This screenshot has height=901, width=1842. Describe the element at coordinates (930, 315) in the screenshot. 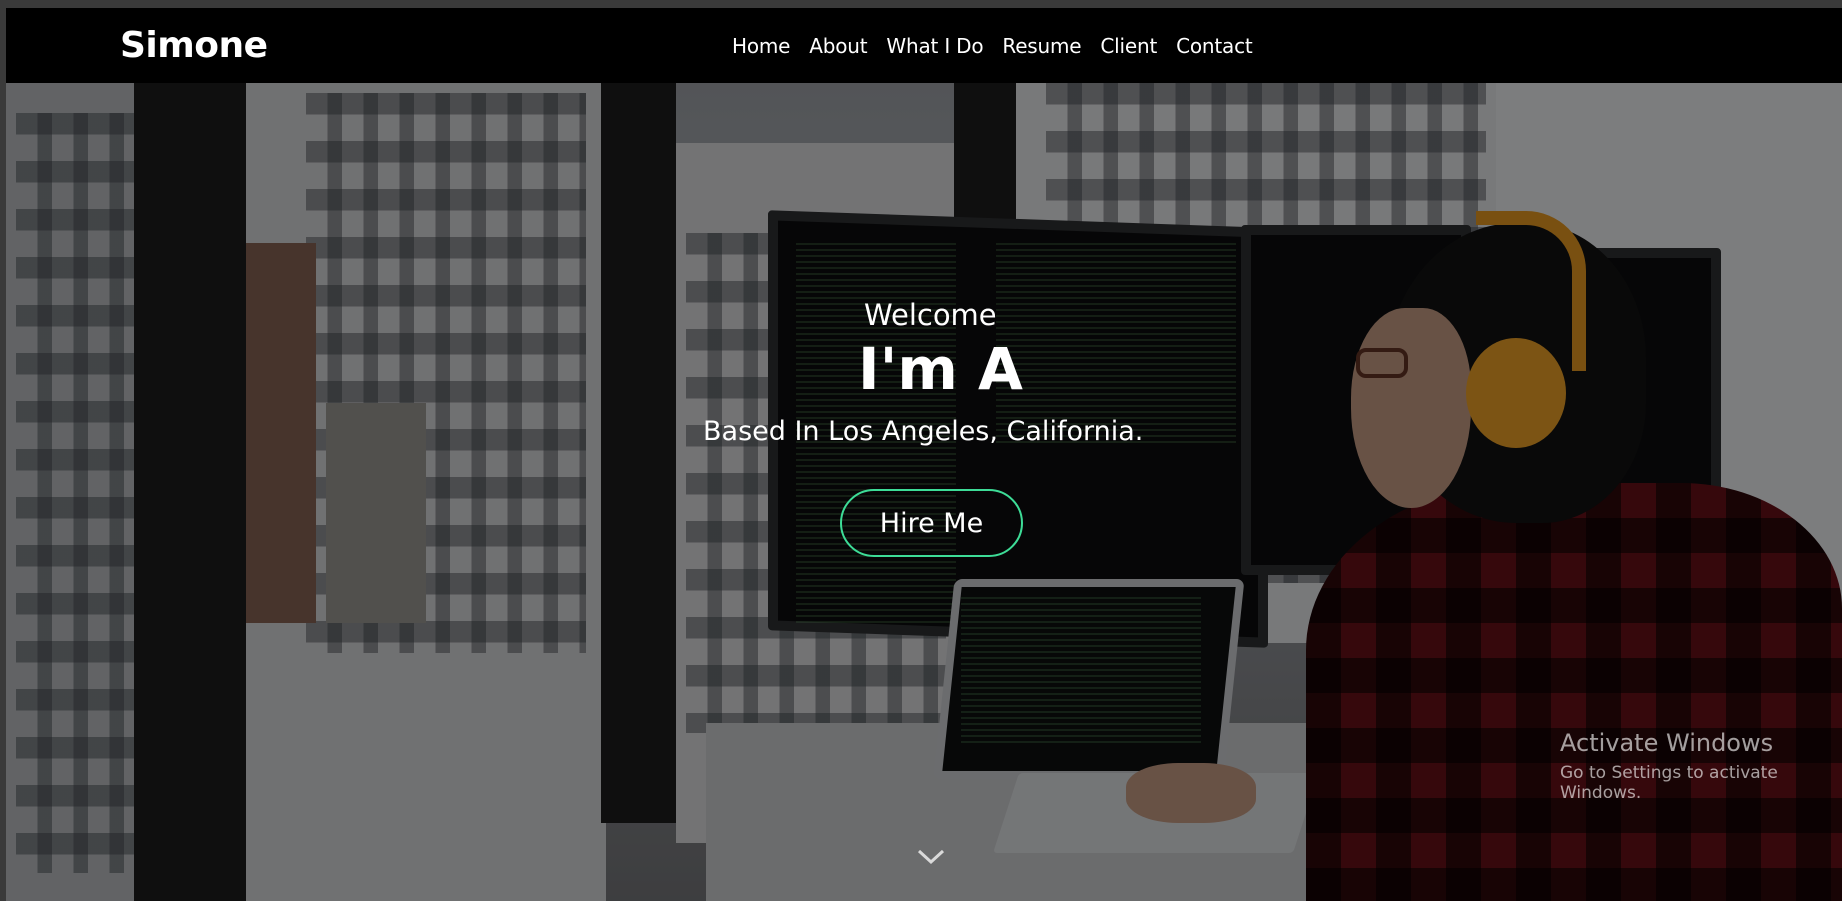

I see `hero-welcome-text: Welcome` at that location.